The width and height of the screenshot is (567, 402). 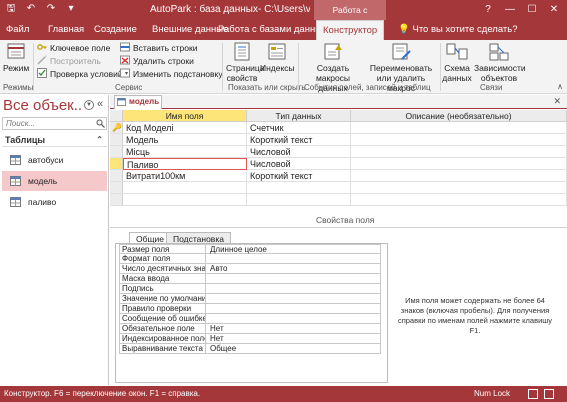 I want to click on property-row: Сообщение об ошибке, so click(x=250, y=319).